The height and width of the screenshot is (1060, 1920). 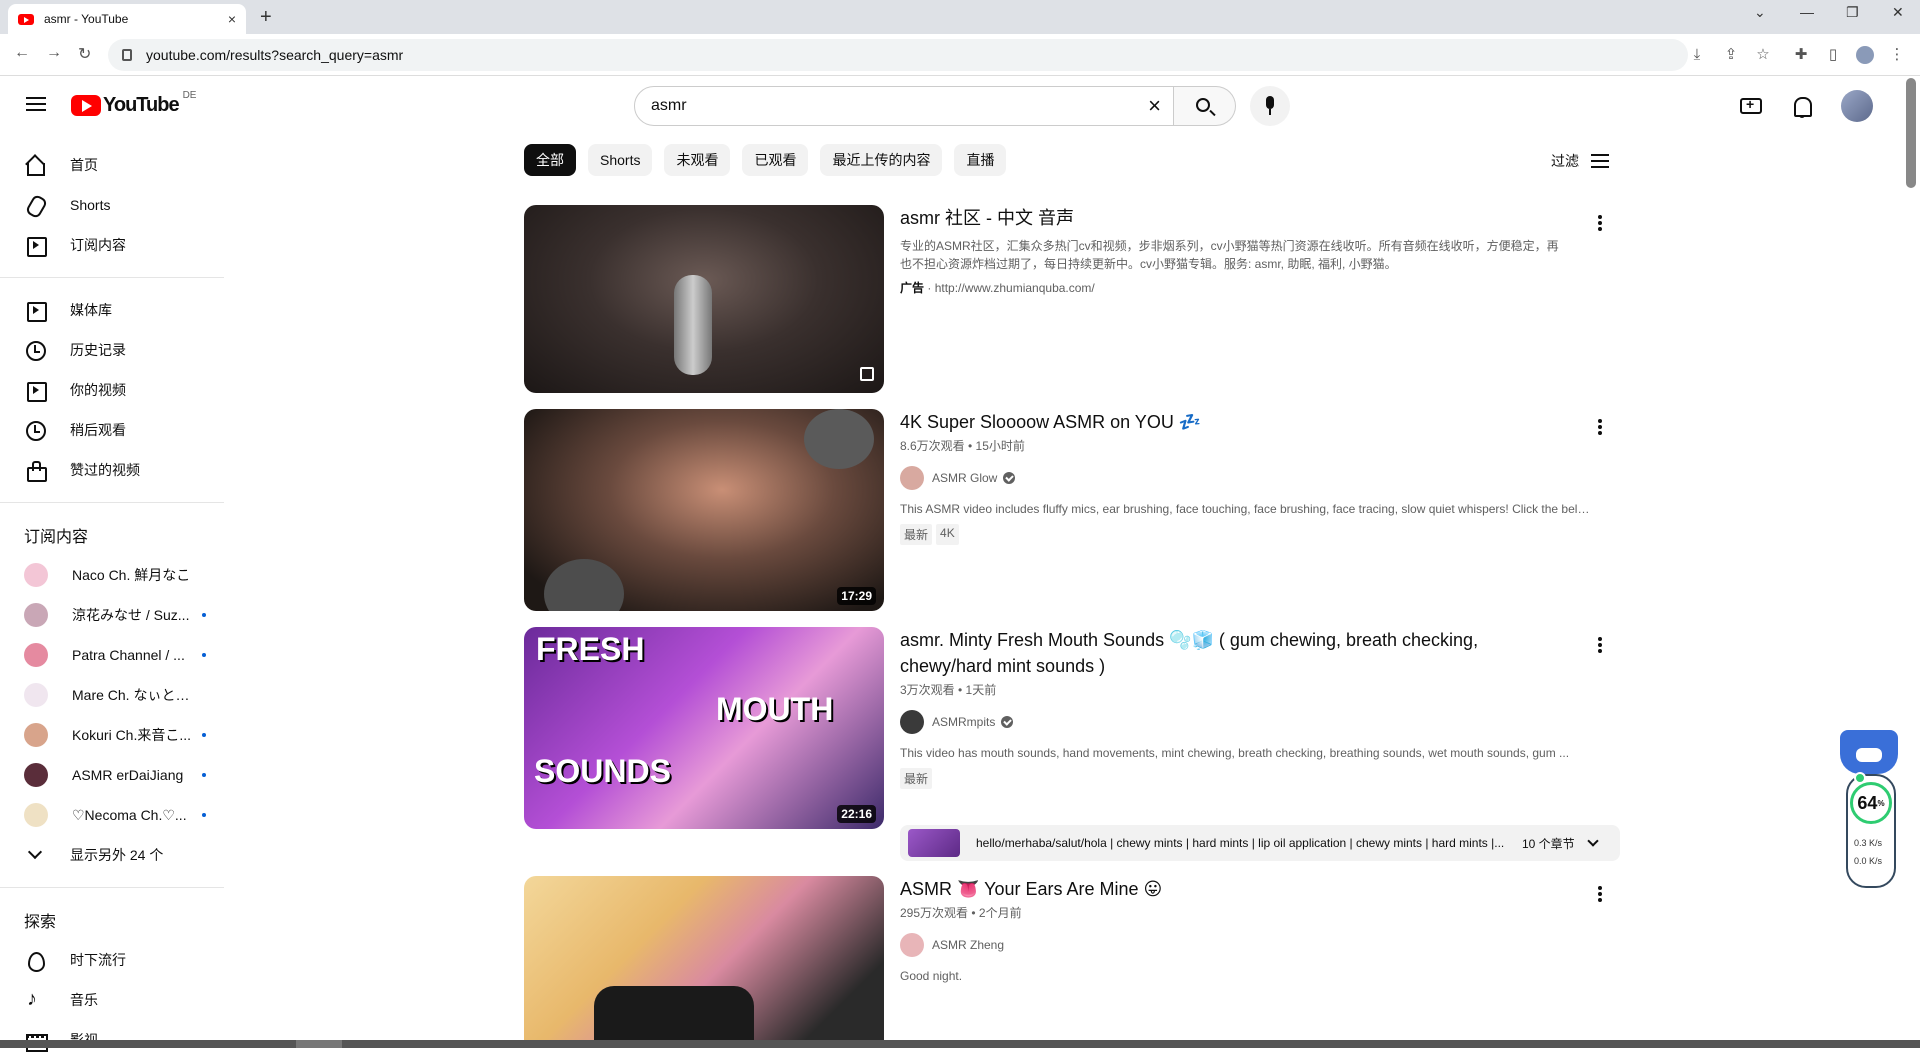 What do you see at coordinates (133, 103) in the screenshot?
I see `youtube-logo: YouTube DE` at bounding box center [133, 103].